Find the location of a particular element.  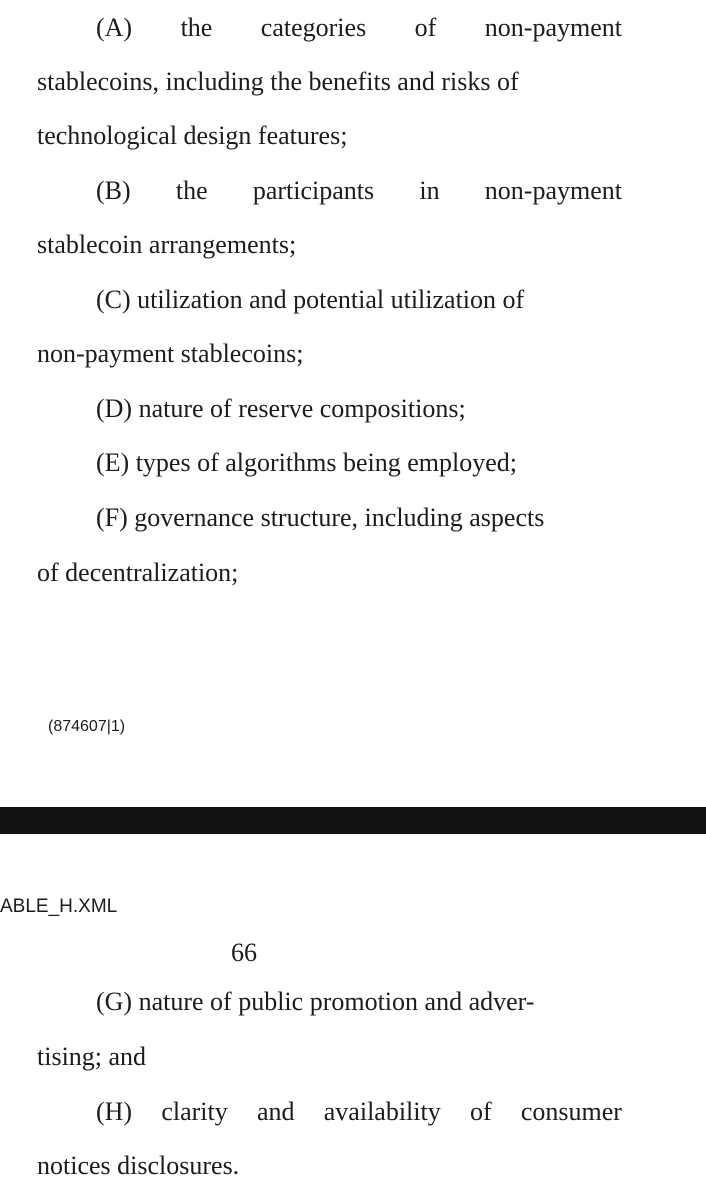

item-a-word: categories is located at coordinates (313, 27).